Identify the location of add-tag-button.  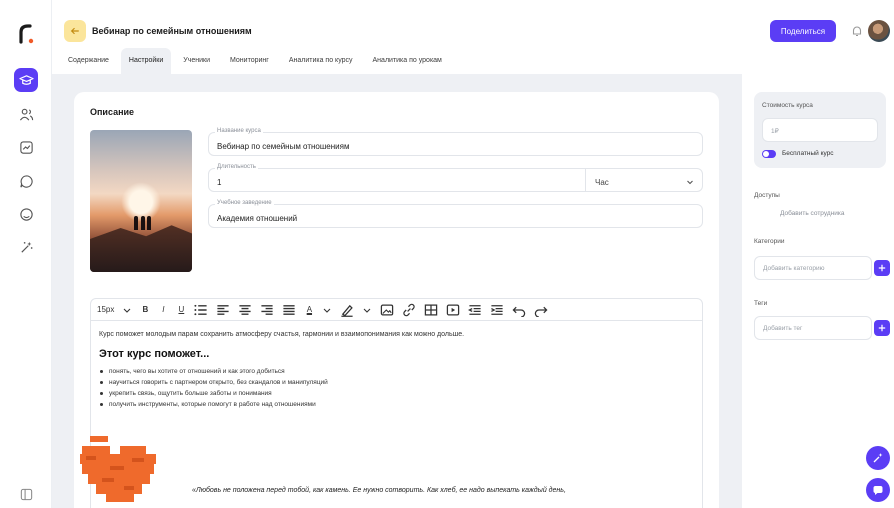
(882, 328).